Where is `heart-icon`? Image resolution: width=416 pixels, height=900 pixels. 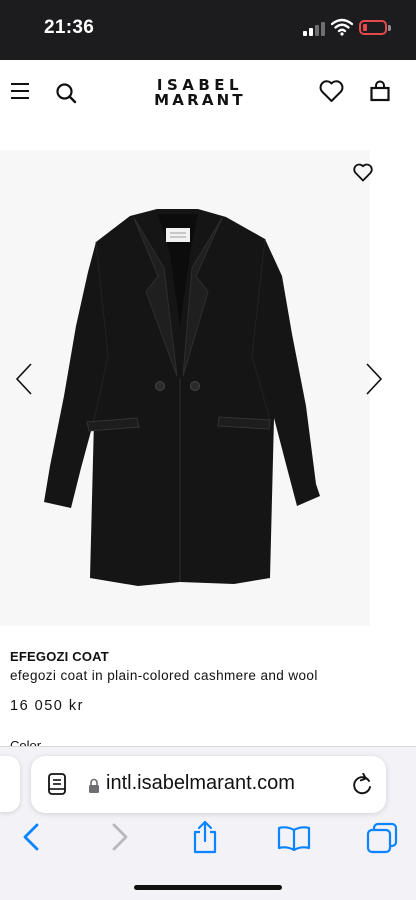
heart-icon is located at coordinates (331, 91).